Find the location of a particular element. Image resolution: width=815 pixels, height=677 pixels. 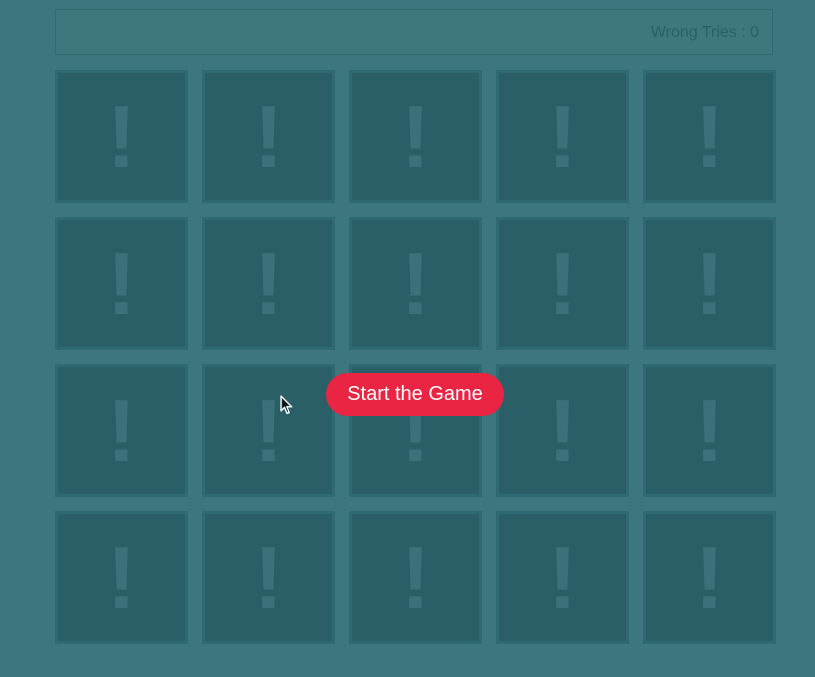

mouse-pointer-icon is located at coordinates (286, 405).